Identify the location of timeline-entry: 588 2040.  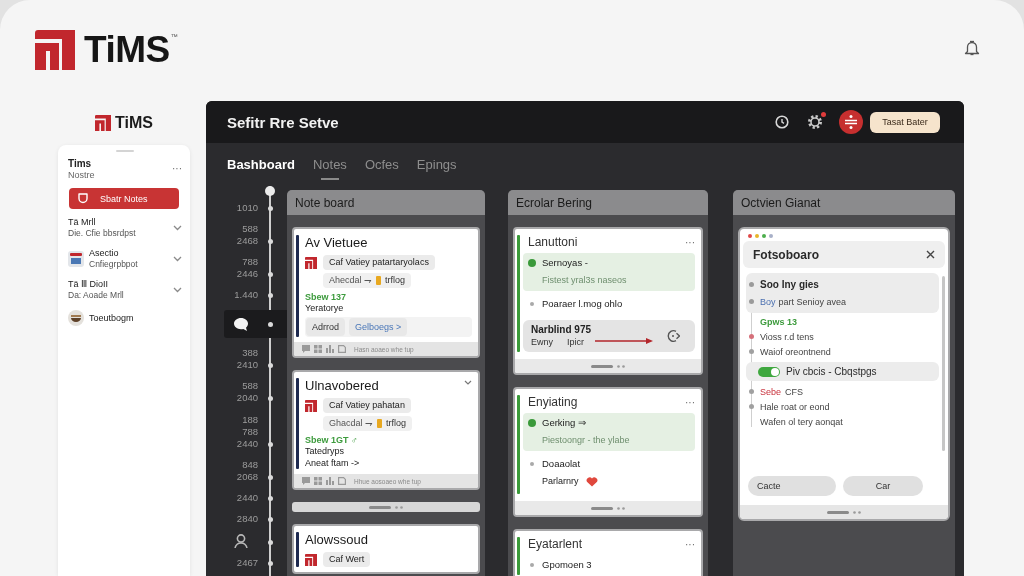
(255, 392).